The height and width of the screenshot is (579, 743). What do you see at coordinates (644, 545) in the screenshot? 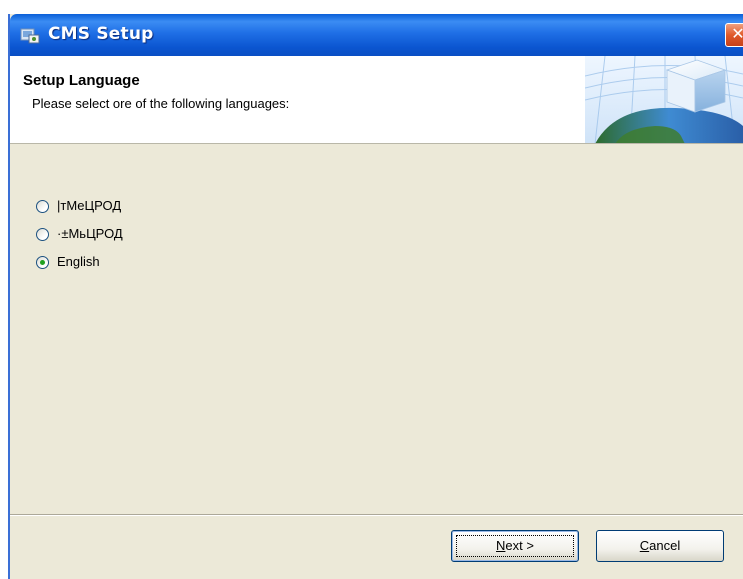
I see `cancel-hotkey: C` at bounding box center [644, 545].